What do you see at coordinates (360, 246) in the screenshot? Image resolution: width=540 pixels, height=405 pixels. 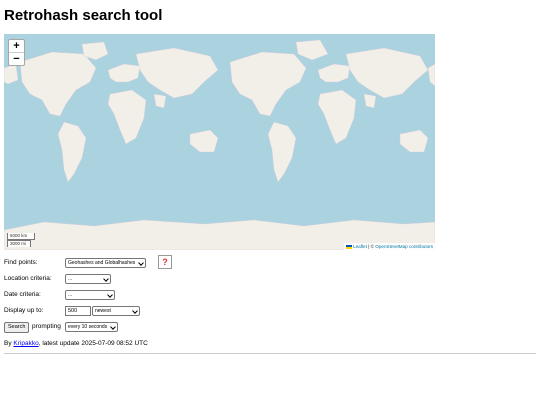 I see `leaflet-link: Leaflet` at bounding box center [360, 246].